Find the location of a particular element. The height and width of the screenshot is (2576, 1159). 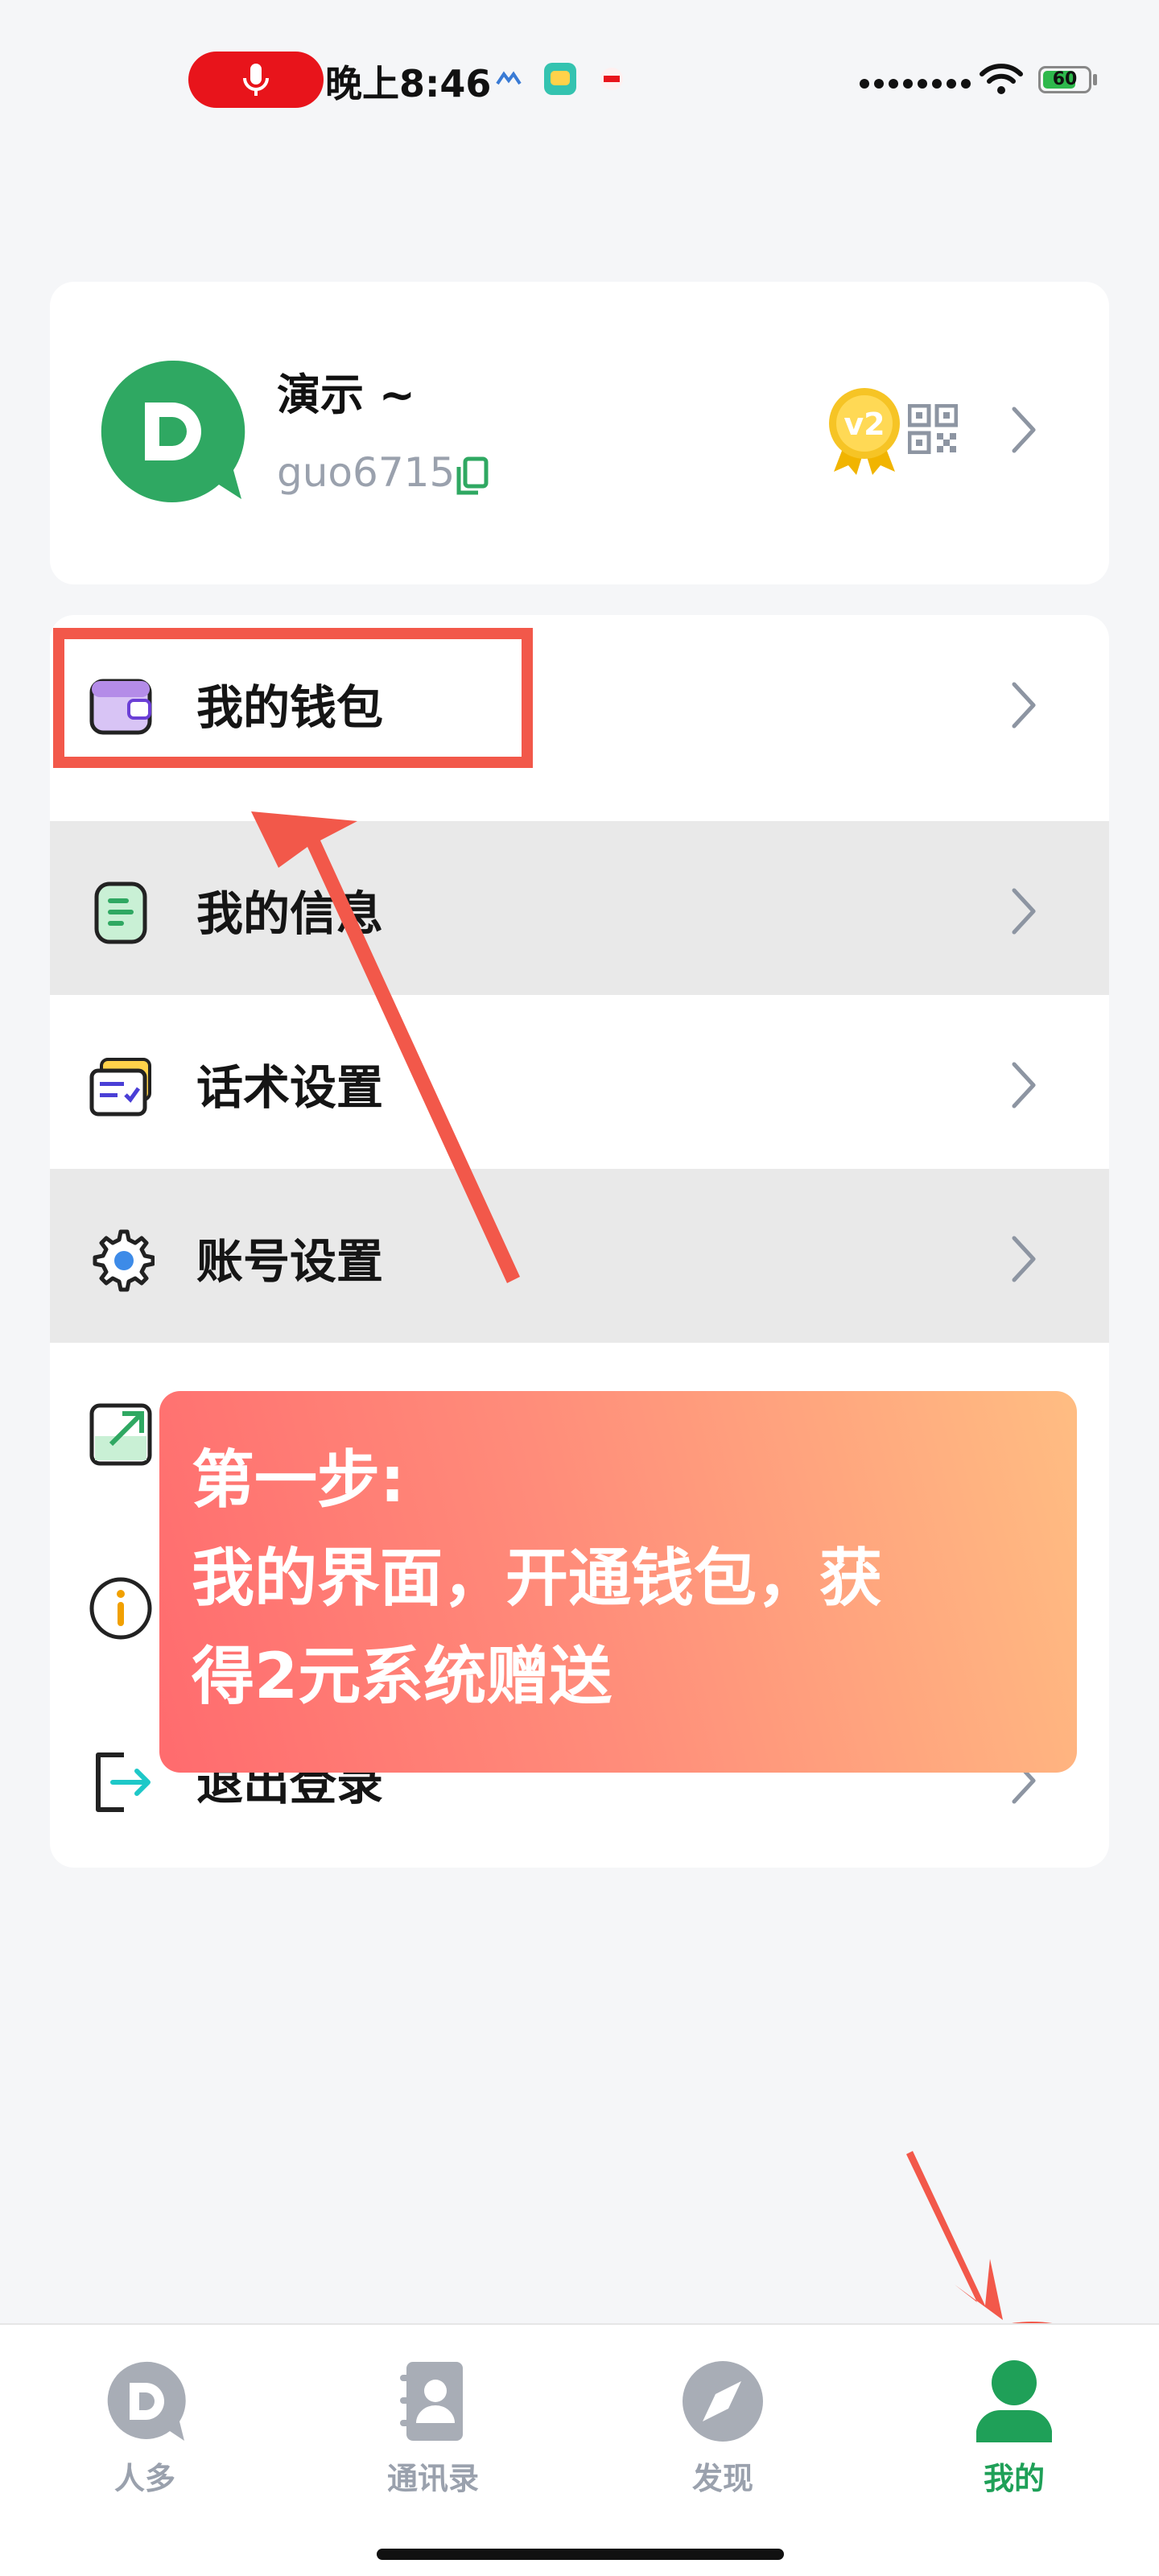

tab-label: 人多 is located at coordinates (144, 2478).